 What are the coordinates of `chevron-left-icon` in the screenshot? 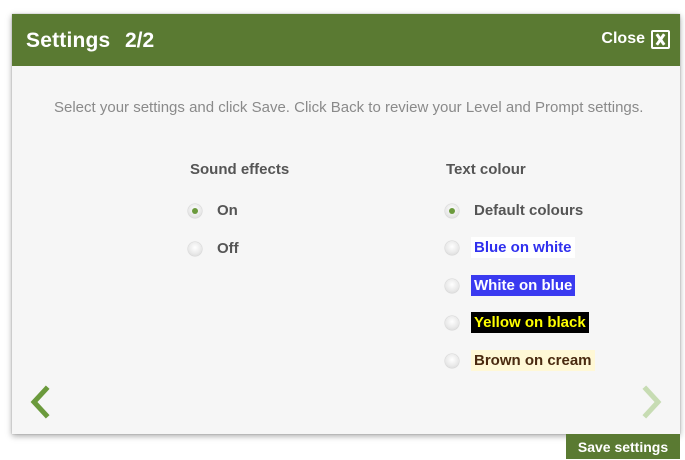 It's located at (40, 402).